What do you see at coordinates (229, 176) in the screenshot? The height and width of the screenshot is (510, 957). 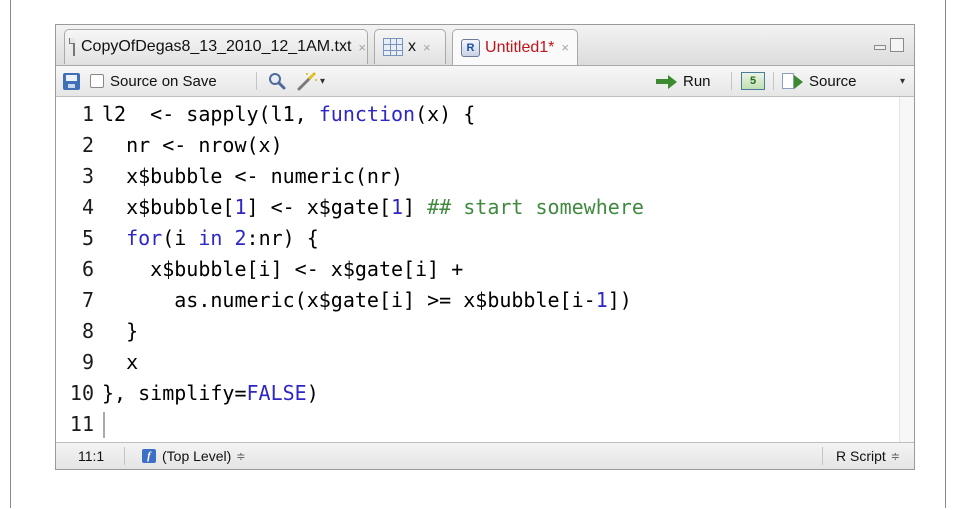 I see `code-line: 3 x$bubble <- numeric(nr)` at bounding box center [229, 176].